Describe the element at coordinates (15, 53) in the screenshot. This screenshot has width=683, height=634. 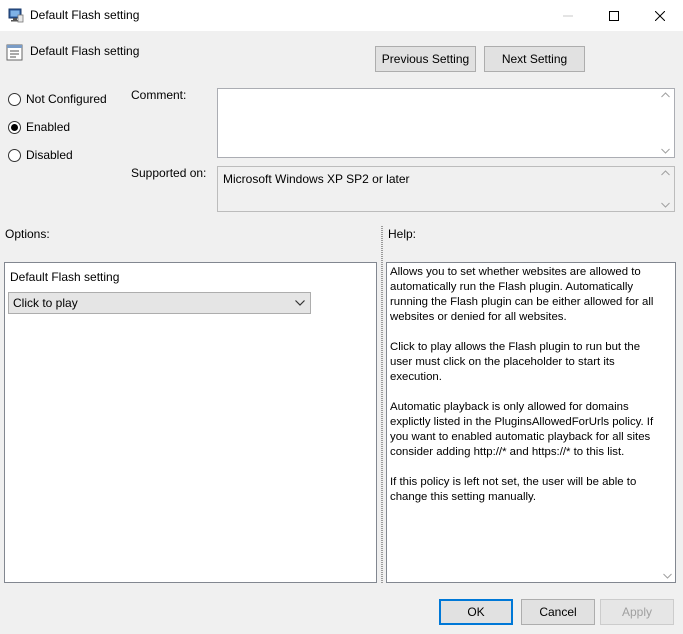
I see `policy-setting-icon` at that location.